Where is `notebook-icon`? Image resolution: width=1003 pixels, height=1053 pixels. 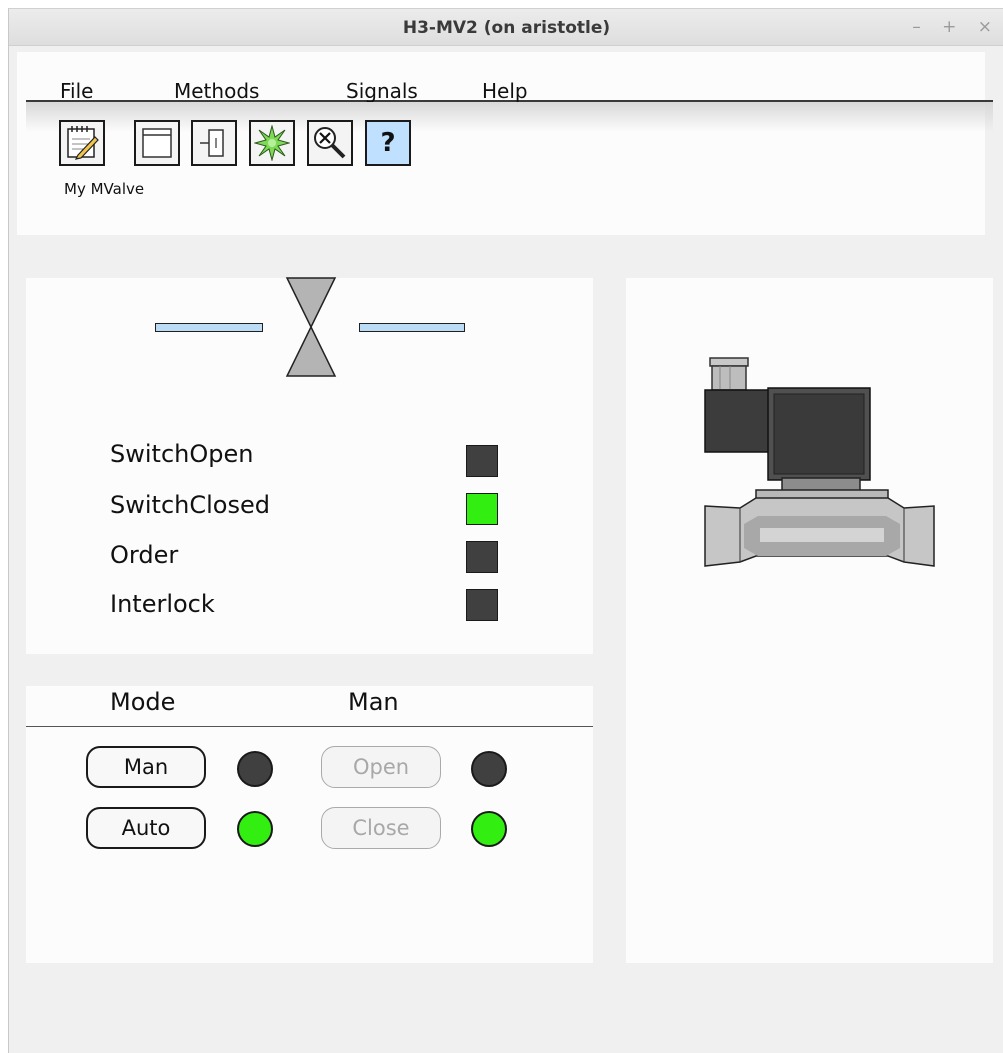 notebook-icon is located at coordinates (83, 143).